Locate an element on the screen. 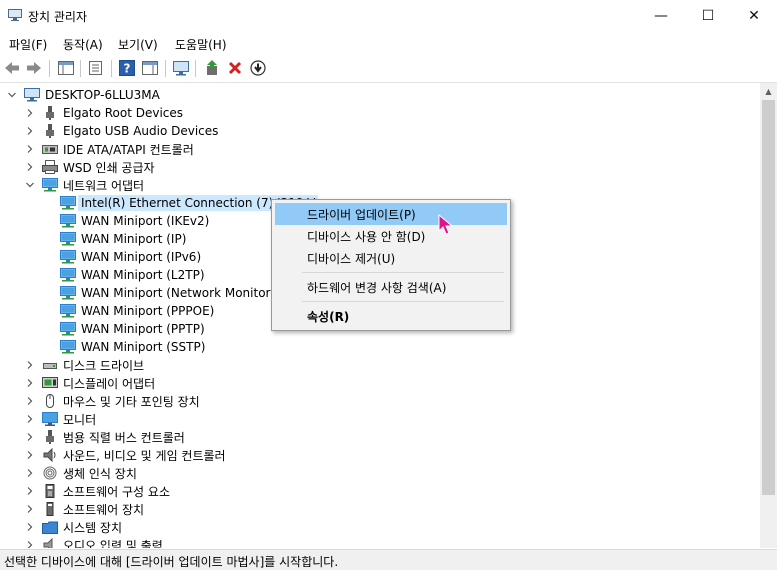 The width and height of the screenshot is (777, 570). close-button: ✕ is located at coordinates (754, 16).